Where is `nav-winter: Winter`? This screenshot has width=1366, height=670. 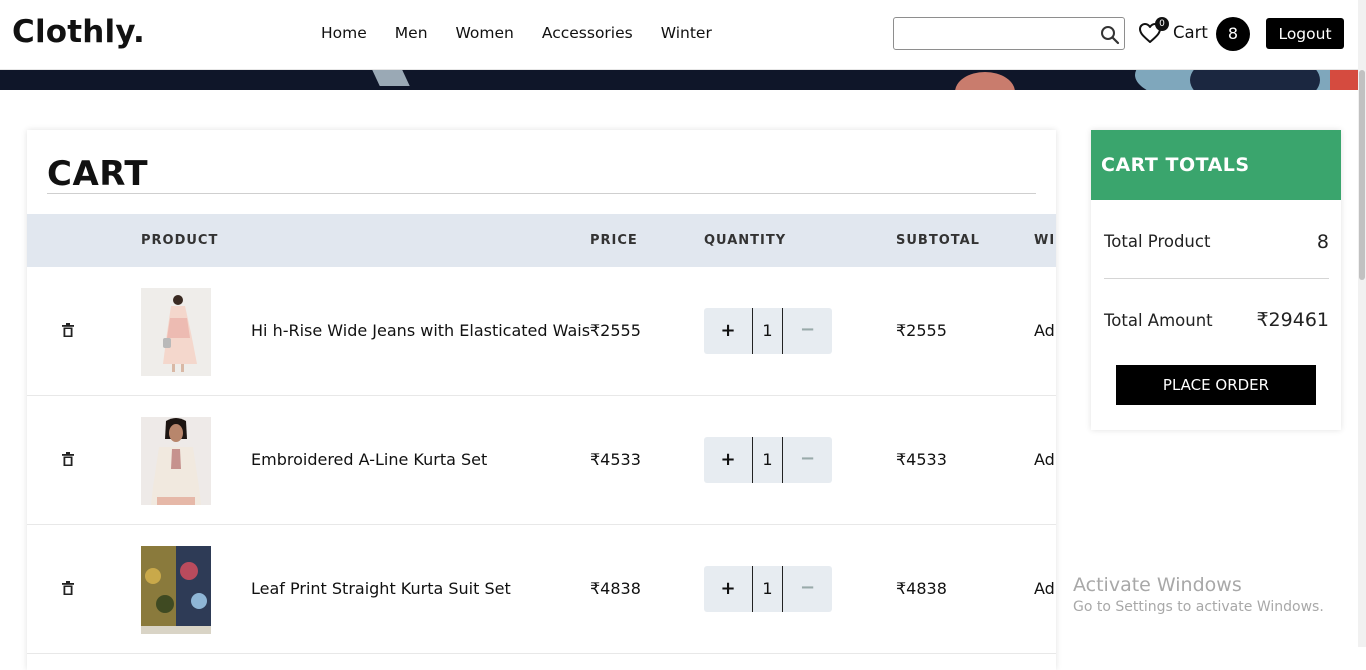
nav-winter: Winter is located at coordinates (686, 33).